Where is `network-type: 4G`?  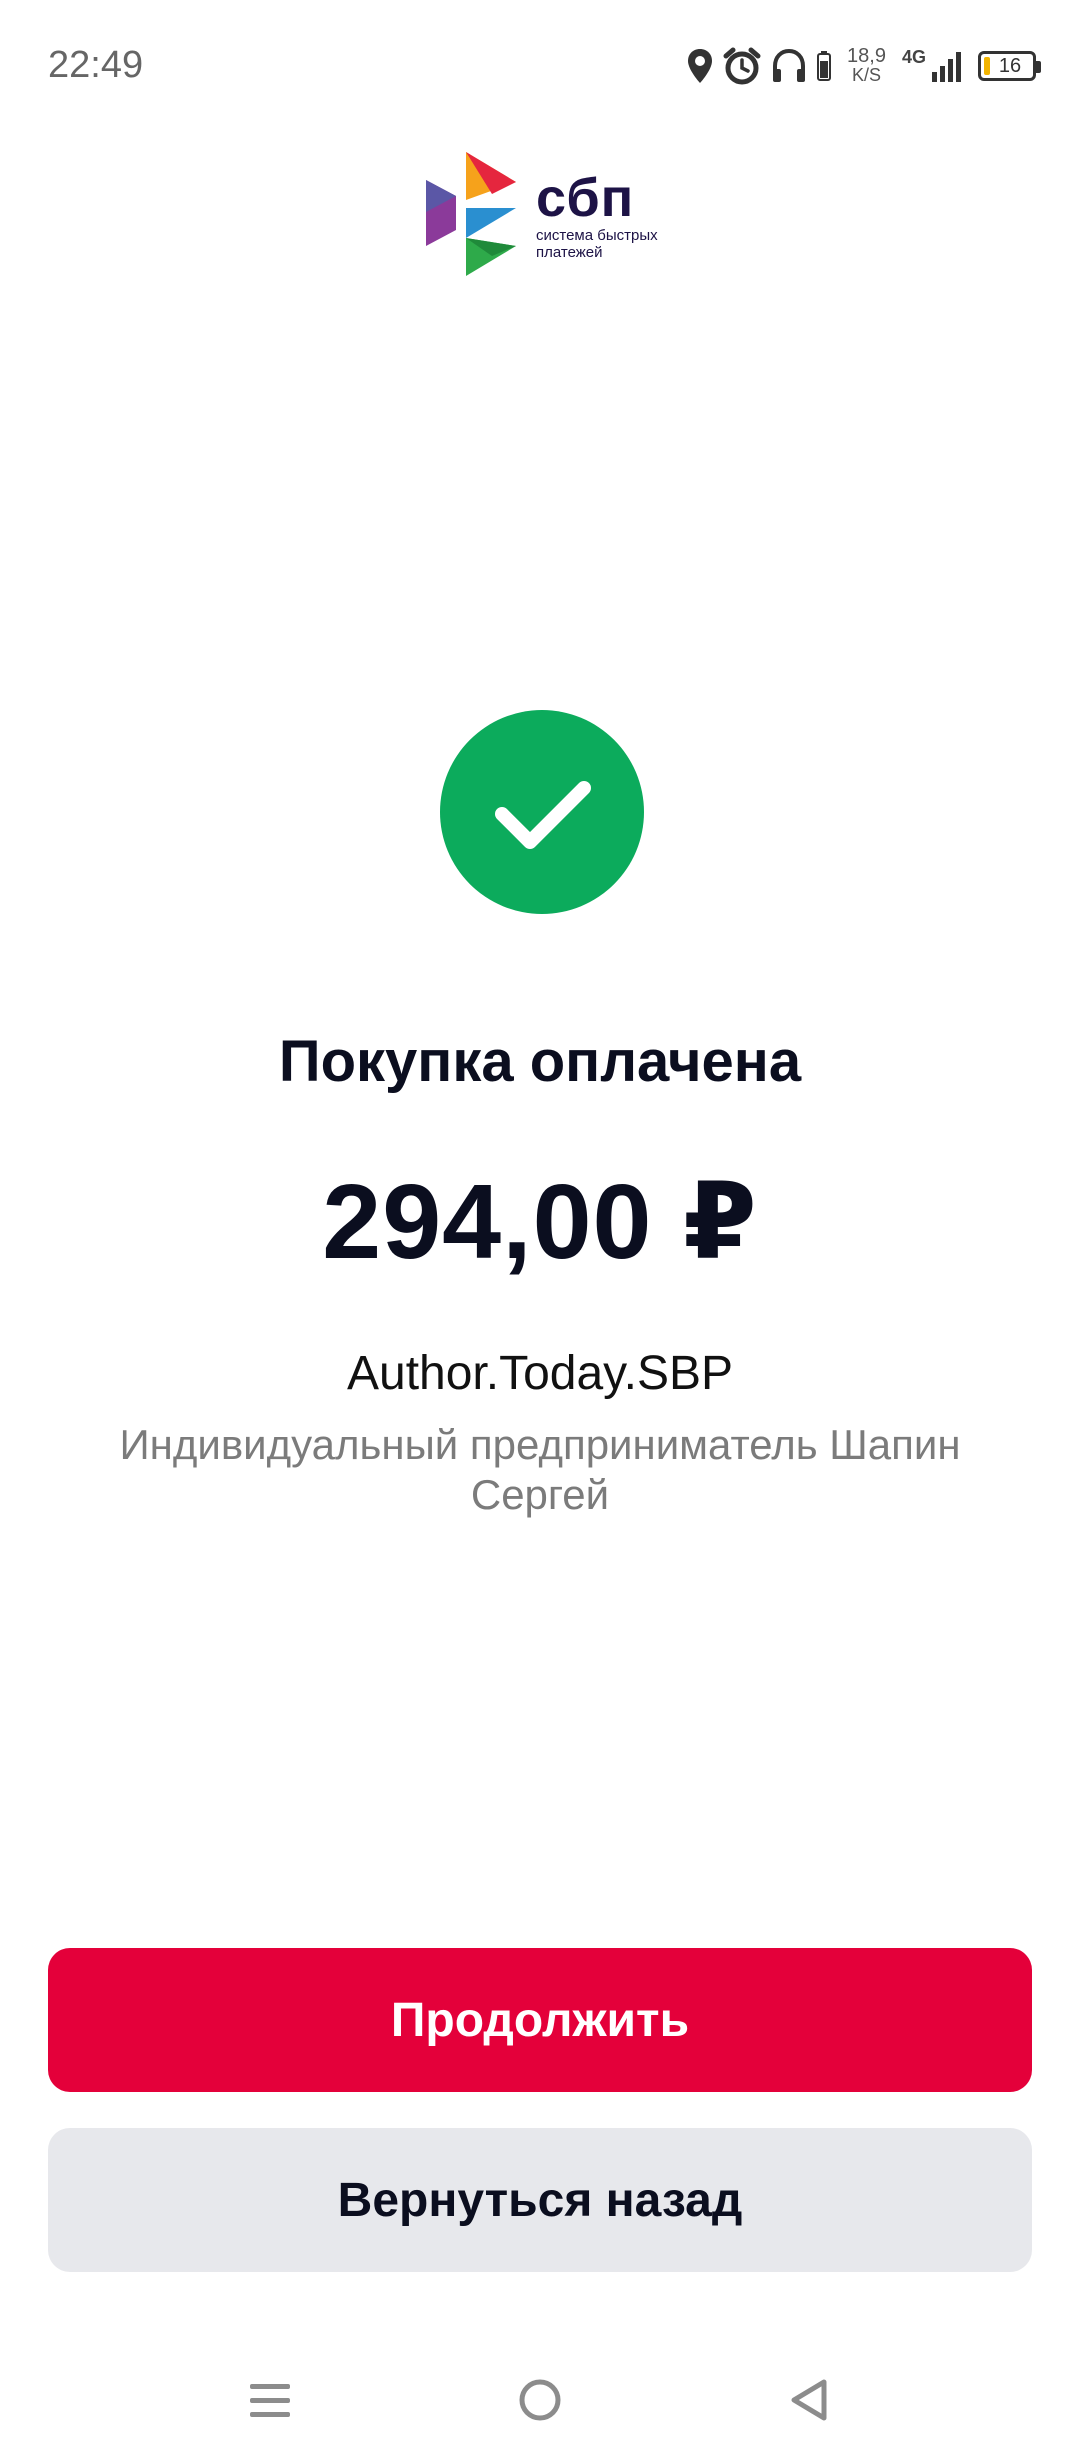 network-type: 4G is located at coordinates (913, 56).